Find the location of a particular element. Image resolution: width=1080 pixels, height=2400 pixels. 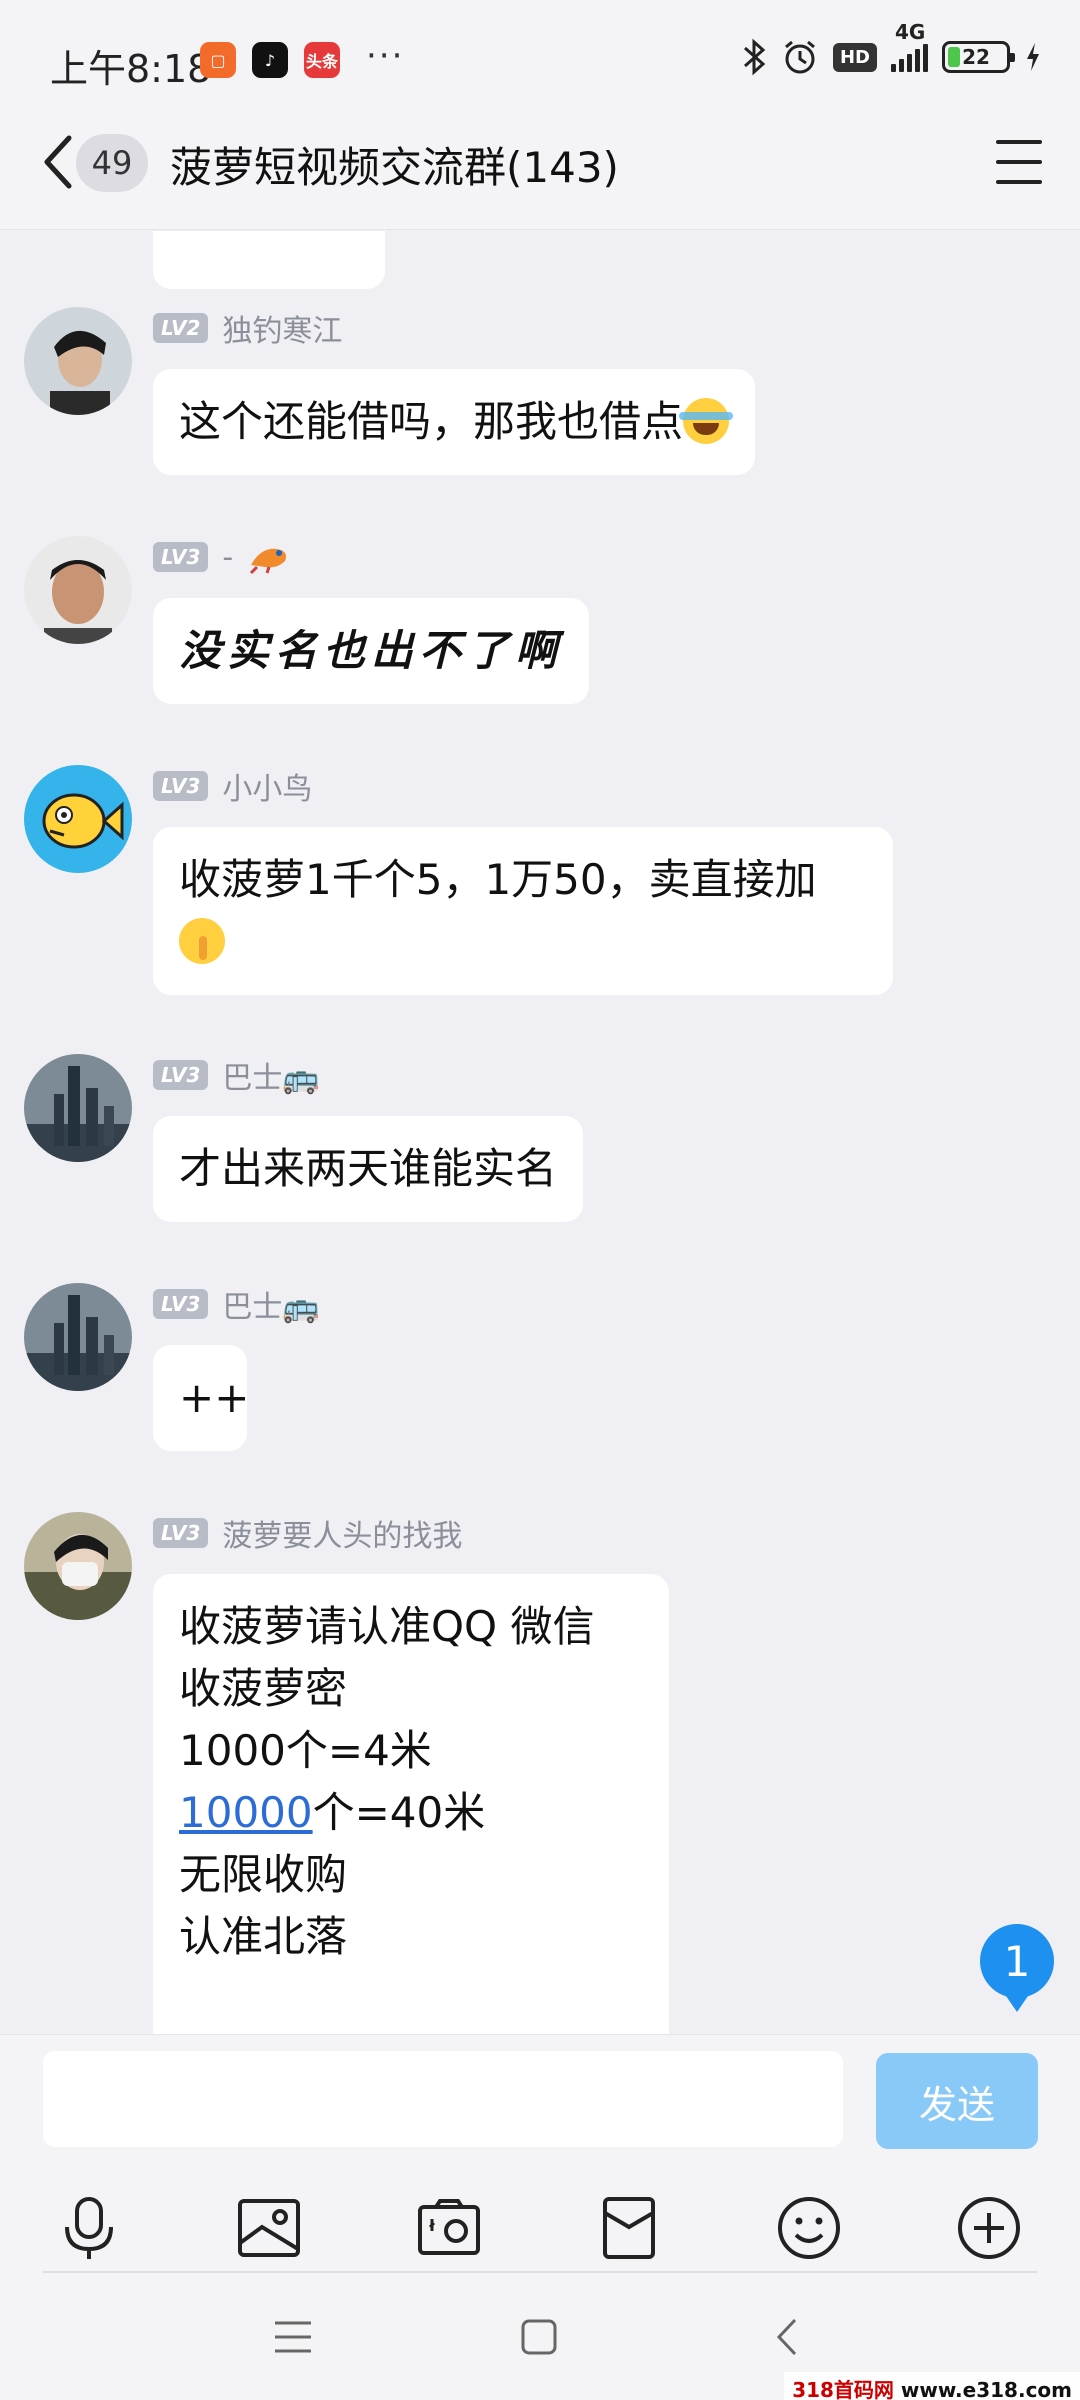

send-button: 发送 is located at coordinates (957, 2101).